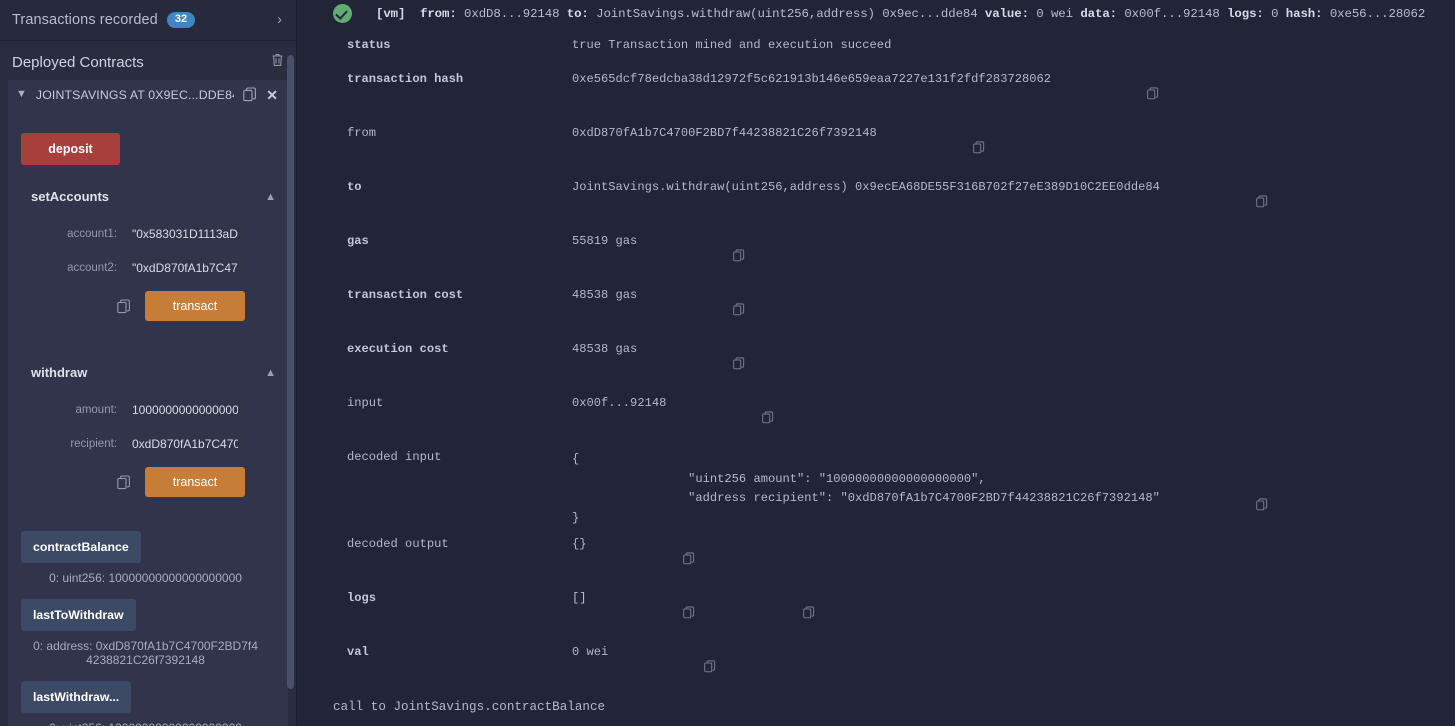 The image size is (1455, 726). Describe the element at coordinates (391, 13) in the screenshot. I see `vm-tag: [vm]` at that location.